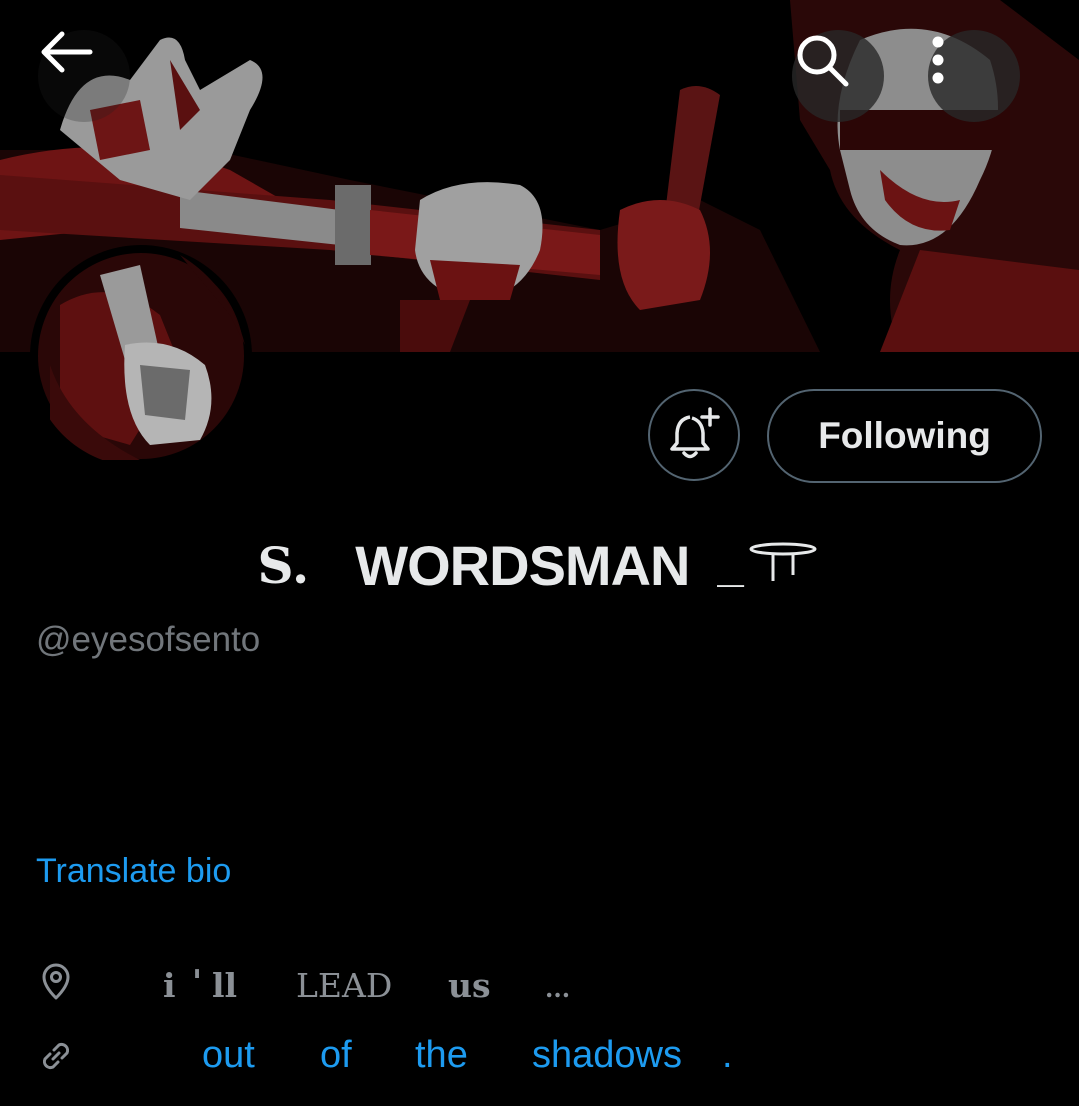 This screenshot has width=1079, height=1106. What do you see at coordinates (336, 1055) in the screenshot?
I see `website-word: of` at bounding box center [336, 1055].